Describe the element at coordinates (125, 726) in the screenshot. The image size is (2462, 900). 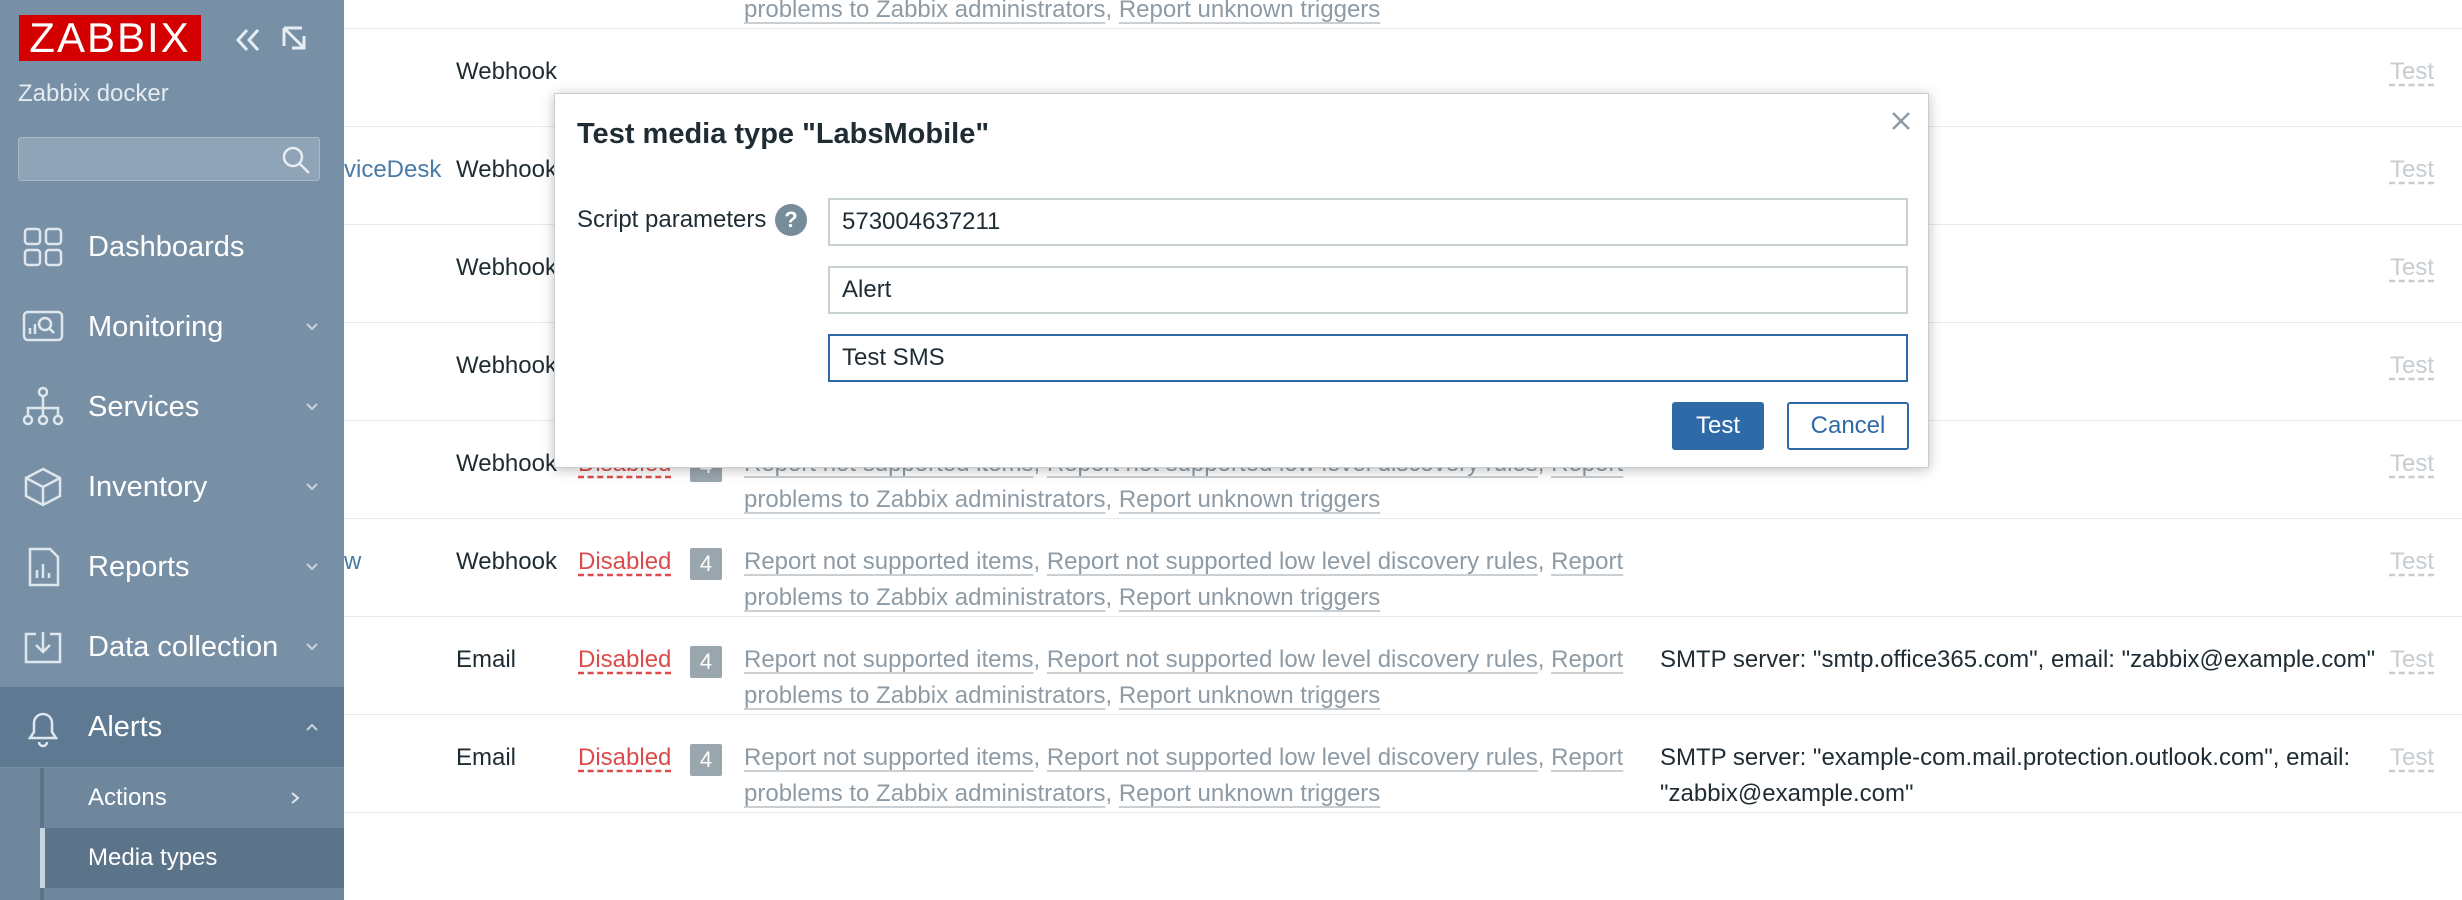
I see `nav-label: Alerts` at that location.